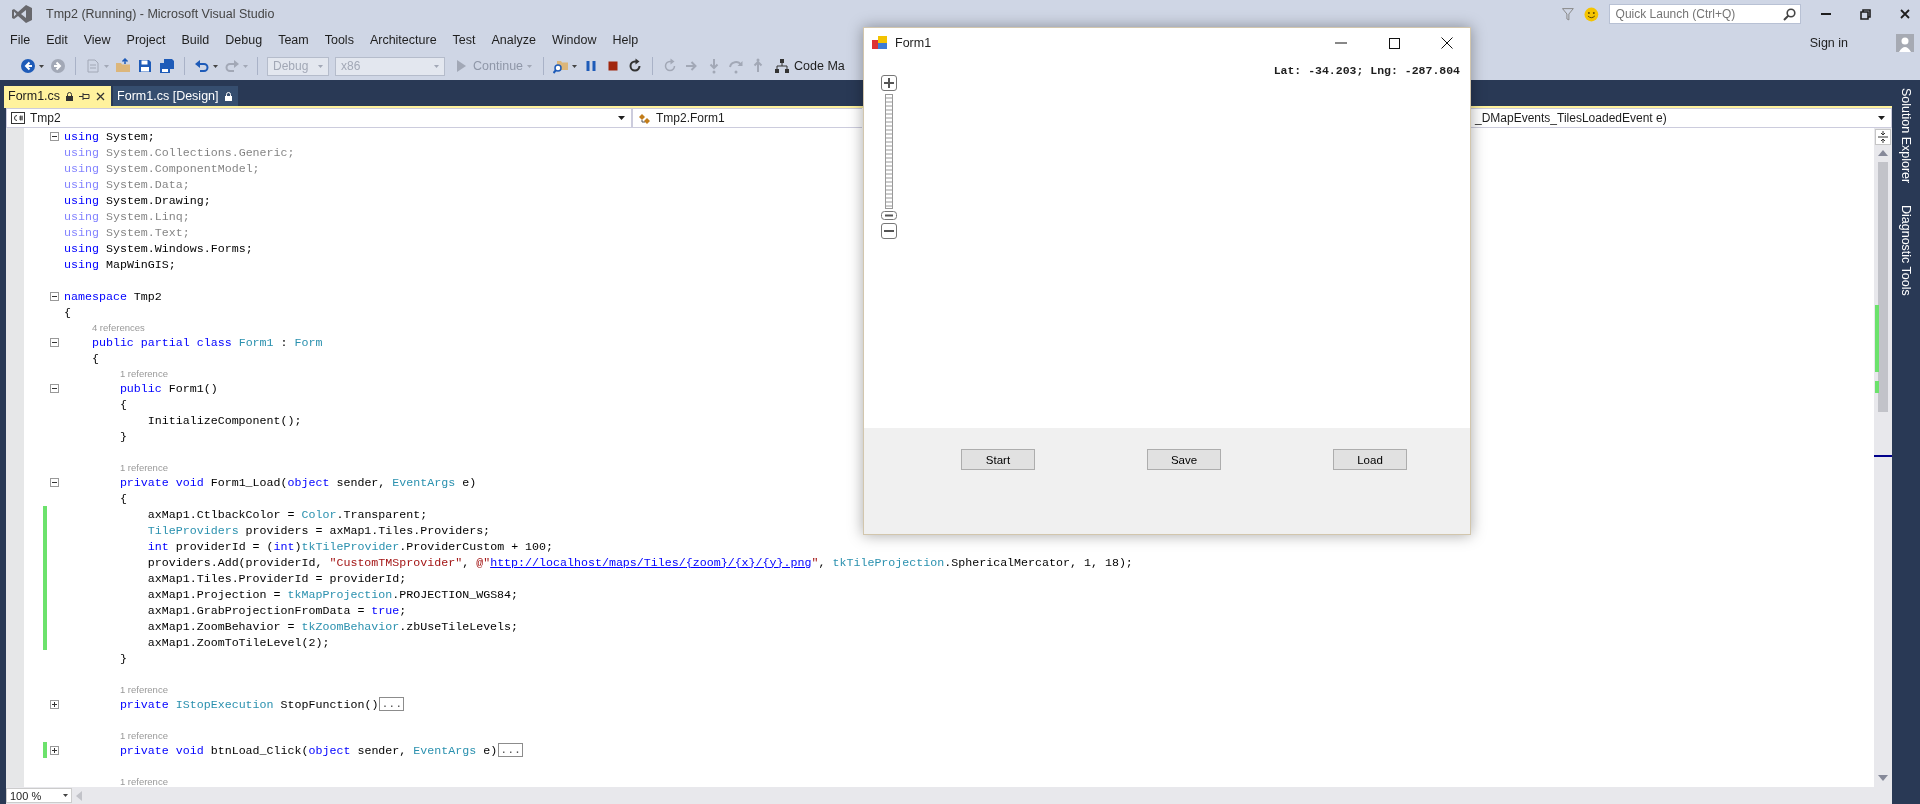 Image resolution: width=1920 pixels, height=804 pixels. Describe the element at coordinates (1866, 14) in the screenshot. I see `restore-icon` at that location.